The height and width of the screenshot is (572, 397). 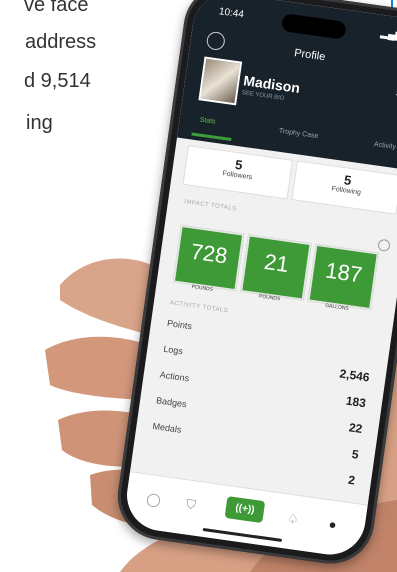 I want to click on impact-value: 21, so click(x=276, y=263).